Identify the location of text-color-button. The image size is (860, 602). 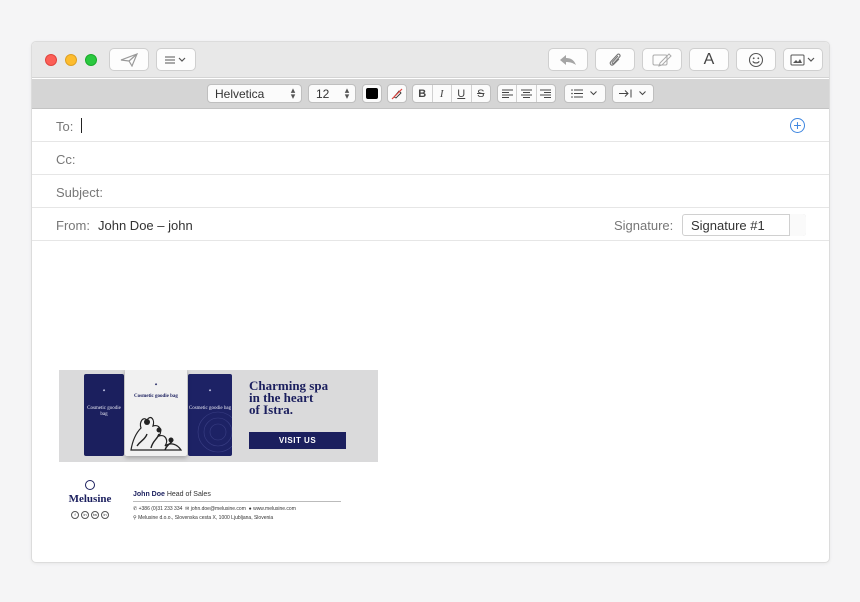
(372, 93).